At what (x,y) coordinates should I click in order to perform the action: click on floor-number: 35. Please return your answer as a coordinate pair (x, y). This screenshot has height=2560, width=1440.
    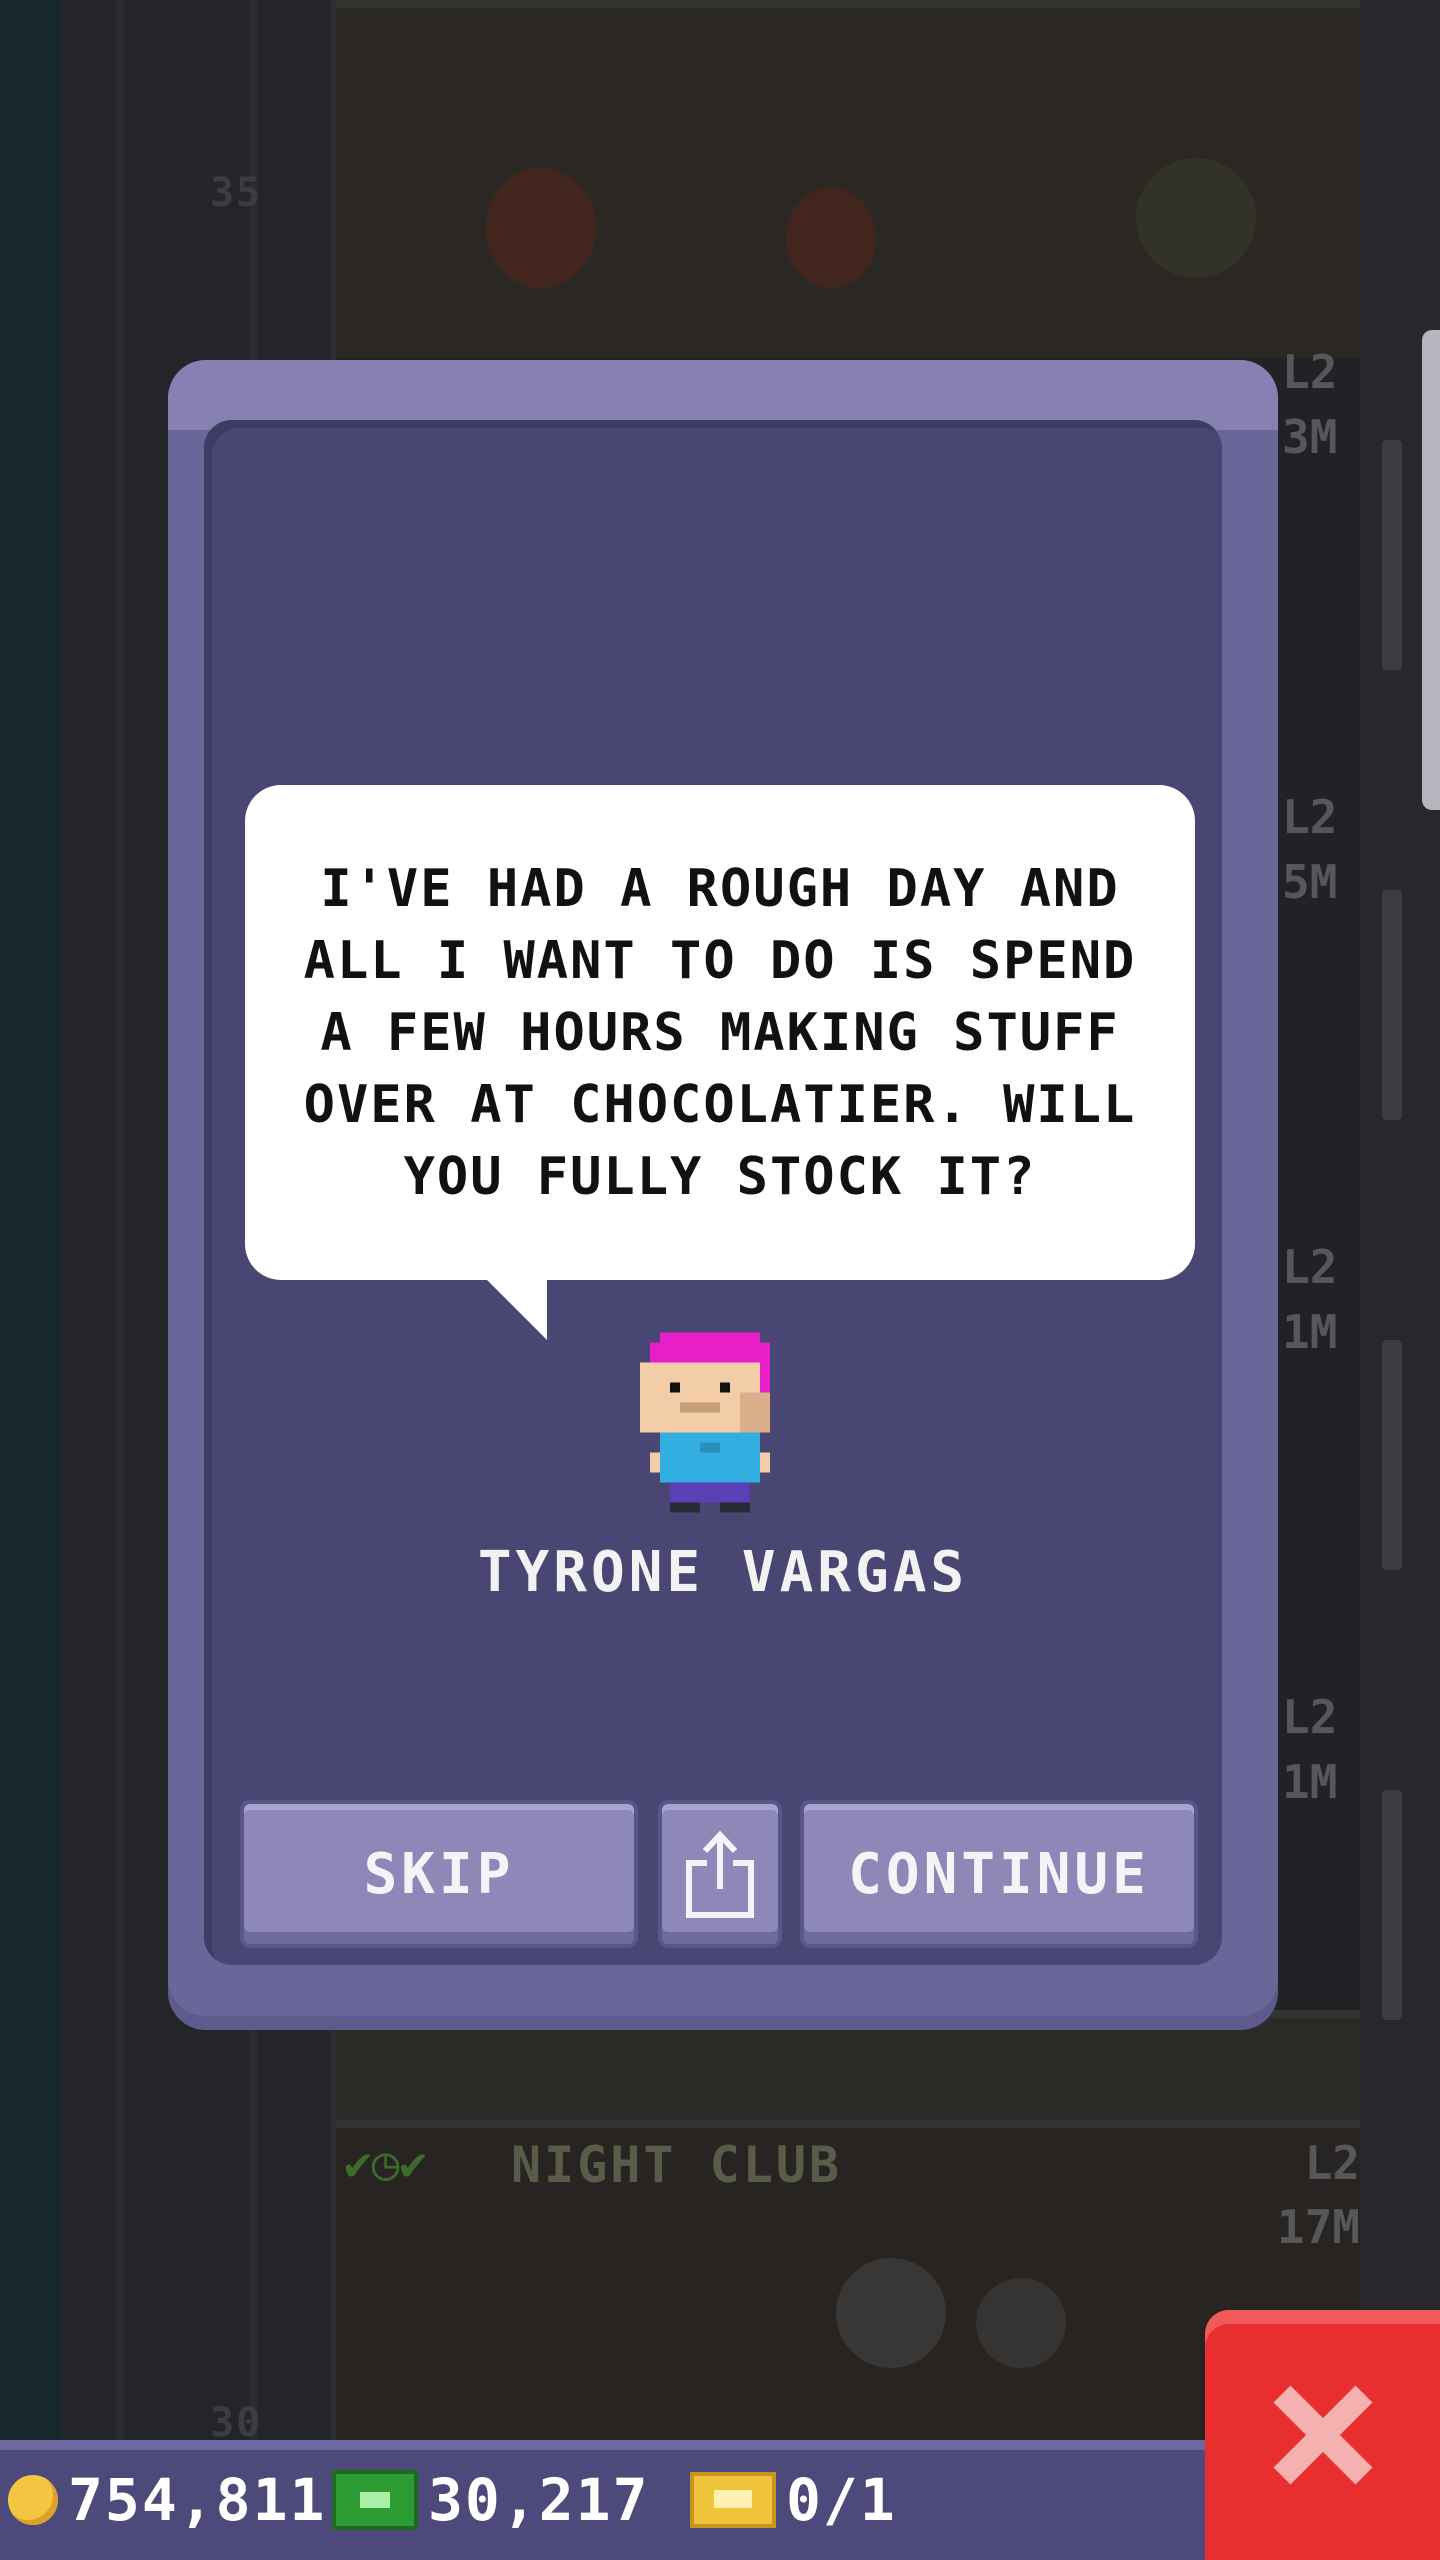
    Looking at the image, I should click on (236, 193).